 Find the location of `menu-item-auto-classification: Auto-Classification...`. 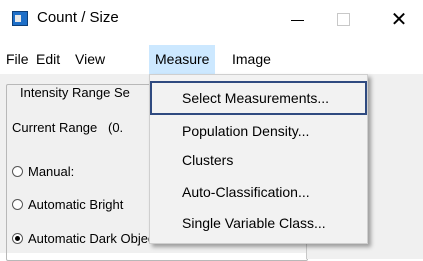

menu-item-auto-classification: Auto-Classification... is located at coordinates (258, 192).